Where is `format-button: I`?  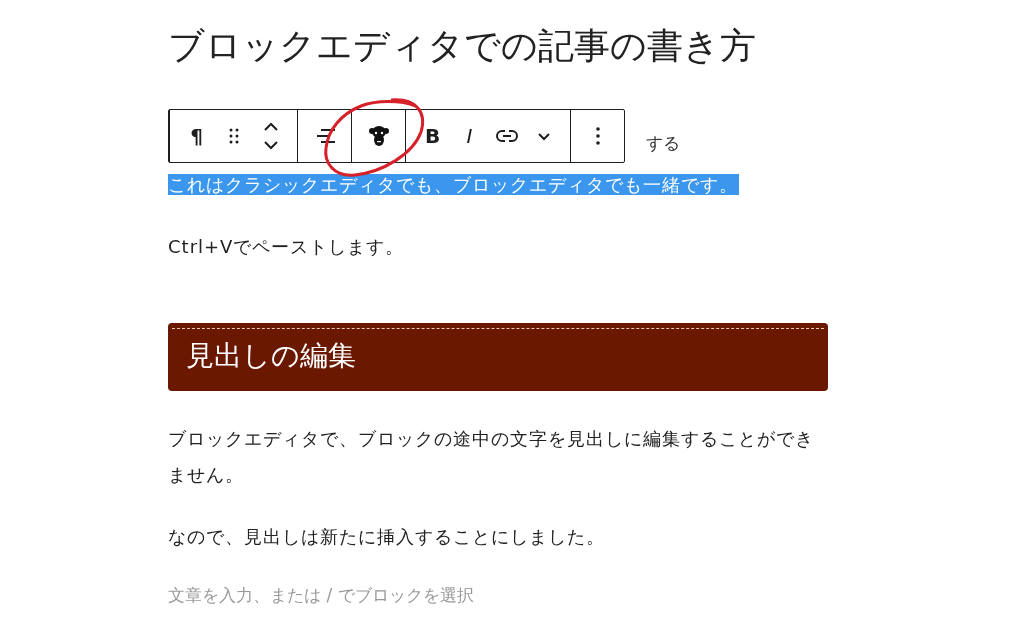 format-button: I is located at coordinates (469, 136).